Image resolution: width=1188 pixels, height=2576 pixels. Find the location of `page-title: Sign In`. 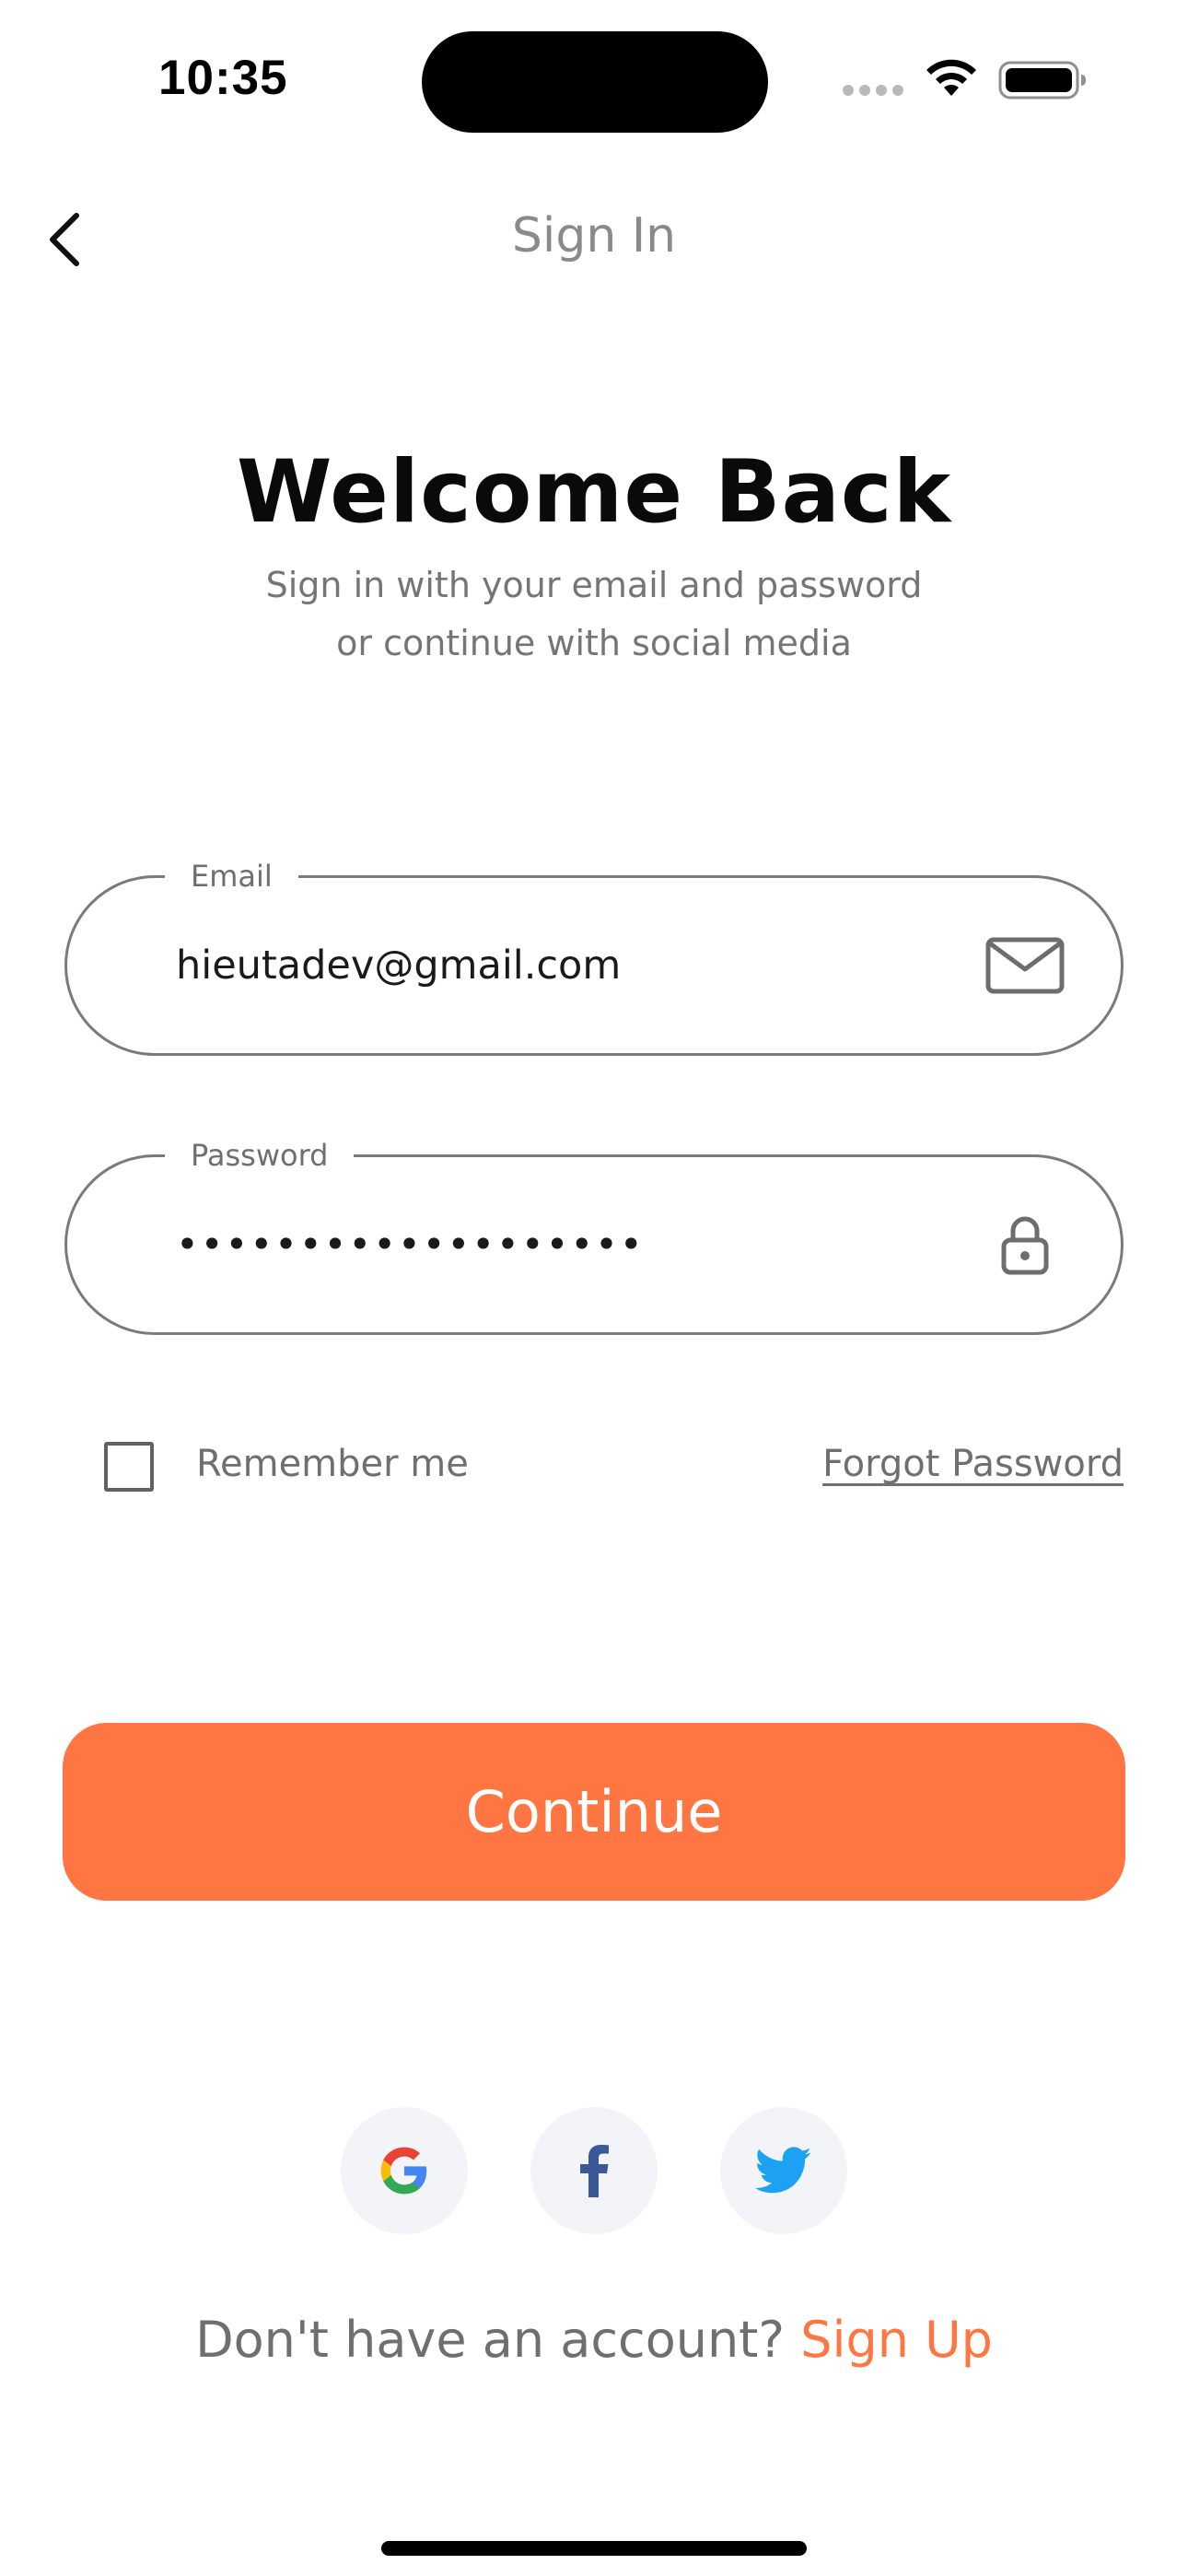

page-title: Sign In is located at coordinates (594, 235).